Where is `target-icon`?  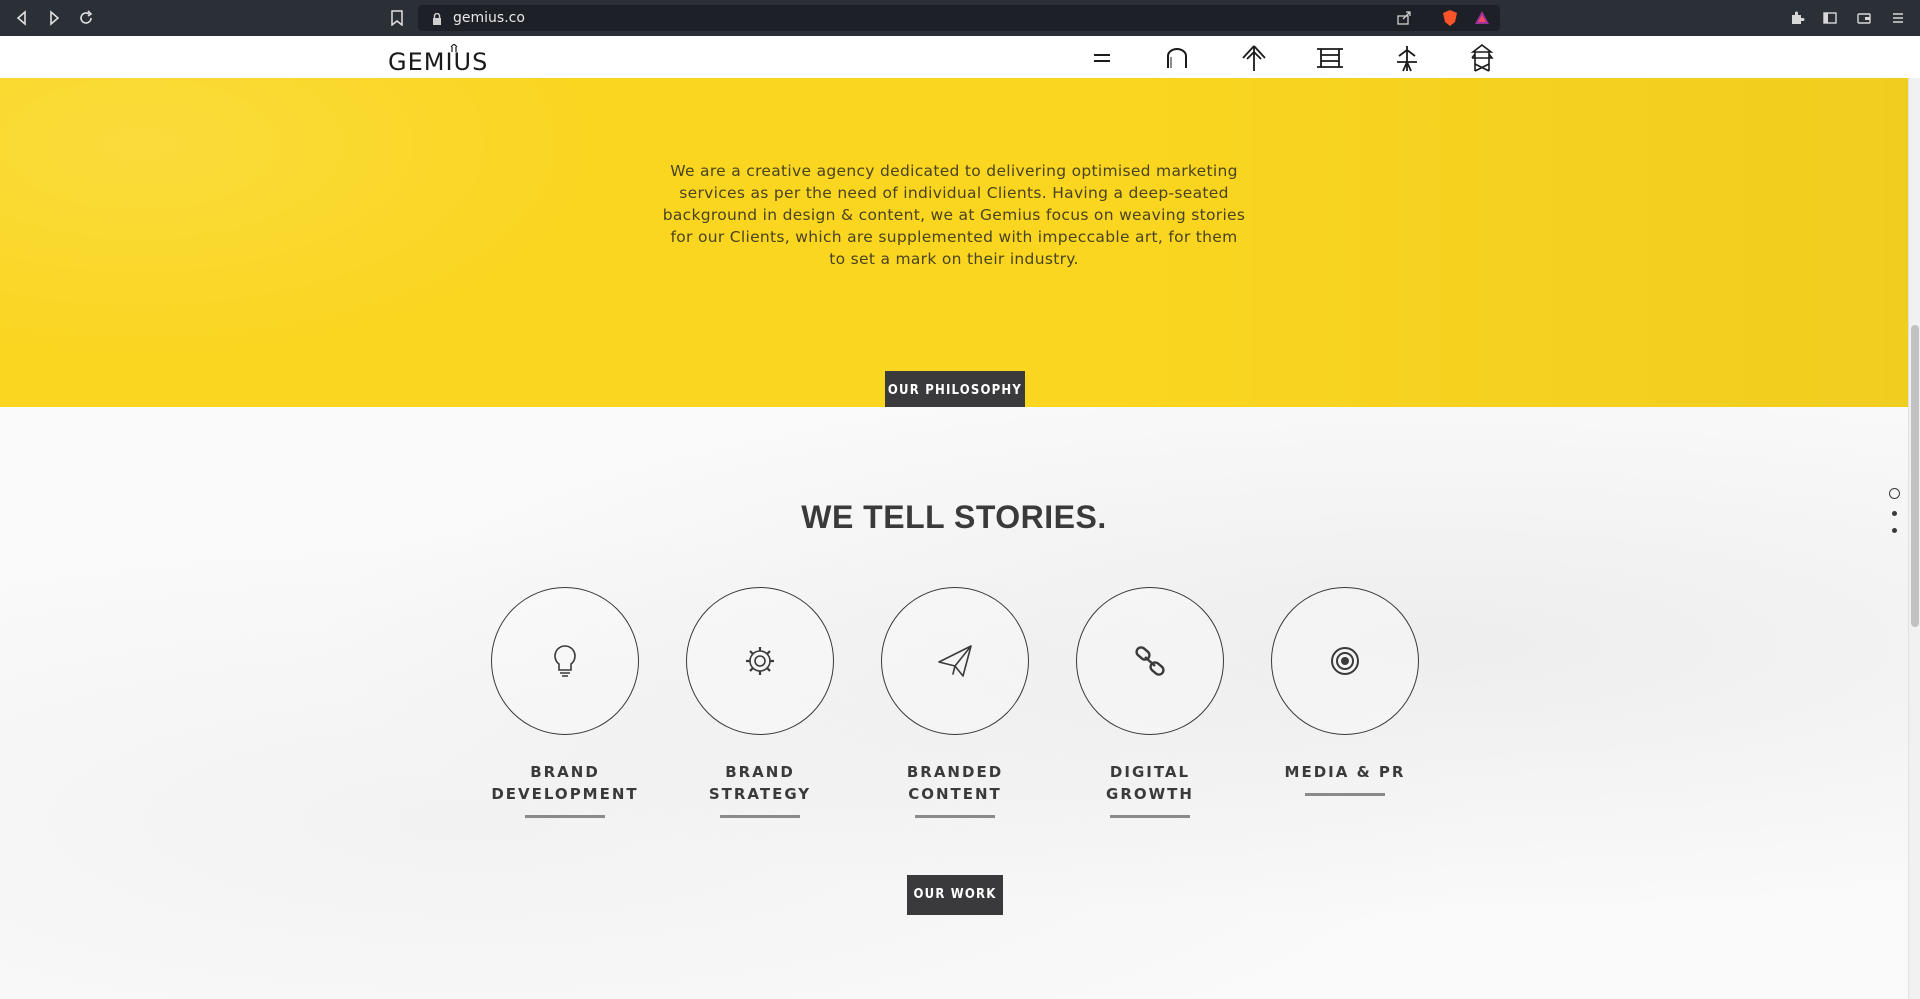 target-icon is located at coordinates (1345, 661).